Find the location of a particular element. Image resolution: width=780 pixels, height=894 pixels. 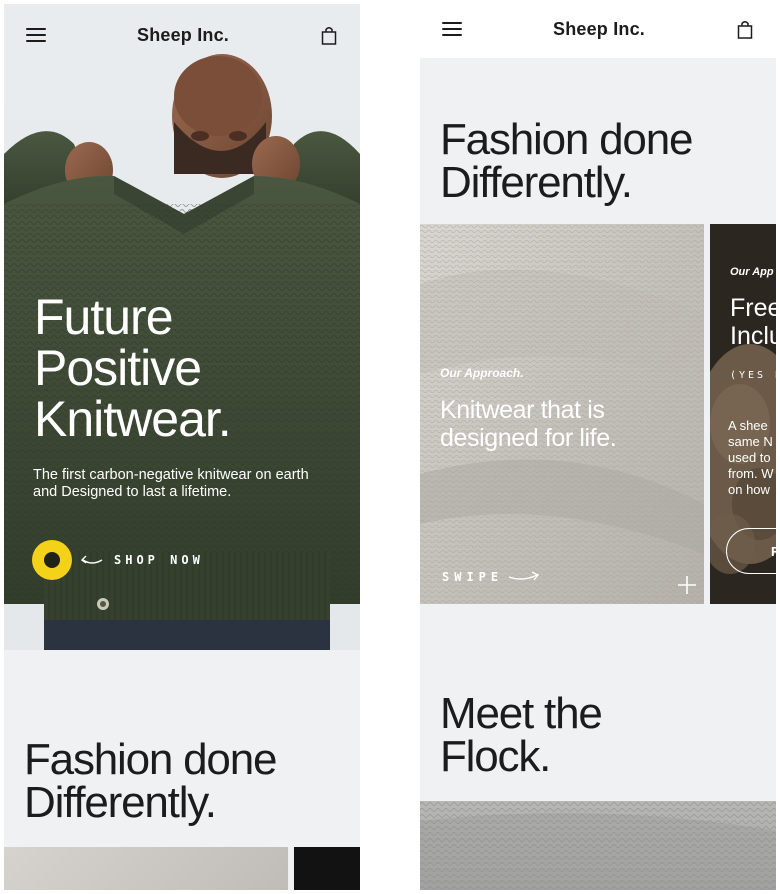

sheep-card-tag: (YES R is located at coordinates (753, 375).